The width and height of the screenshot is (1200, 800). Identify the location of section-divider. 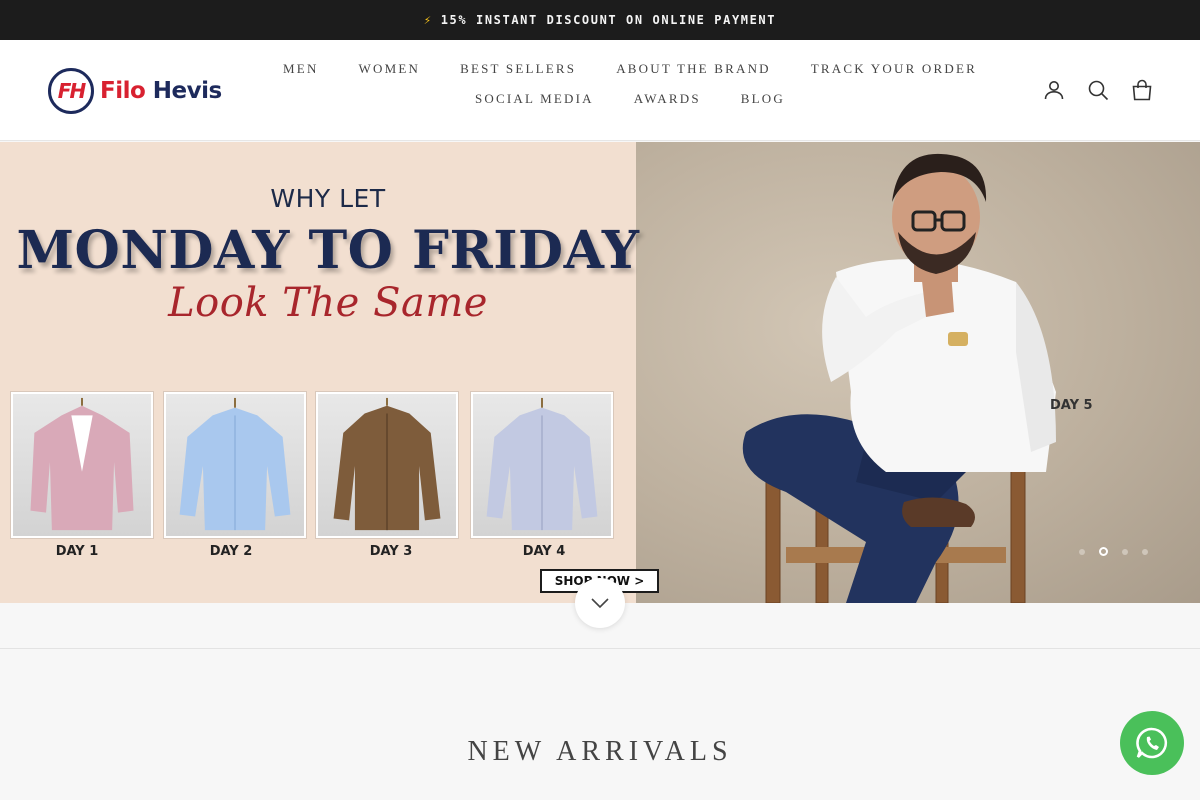
(600, 648).